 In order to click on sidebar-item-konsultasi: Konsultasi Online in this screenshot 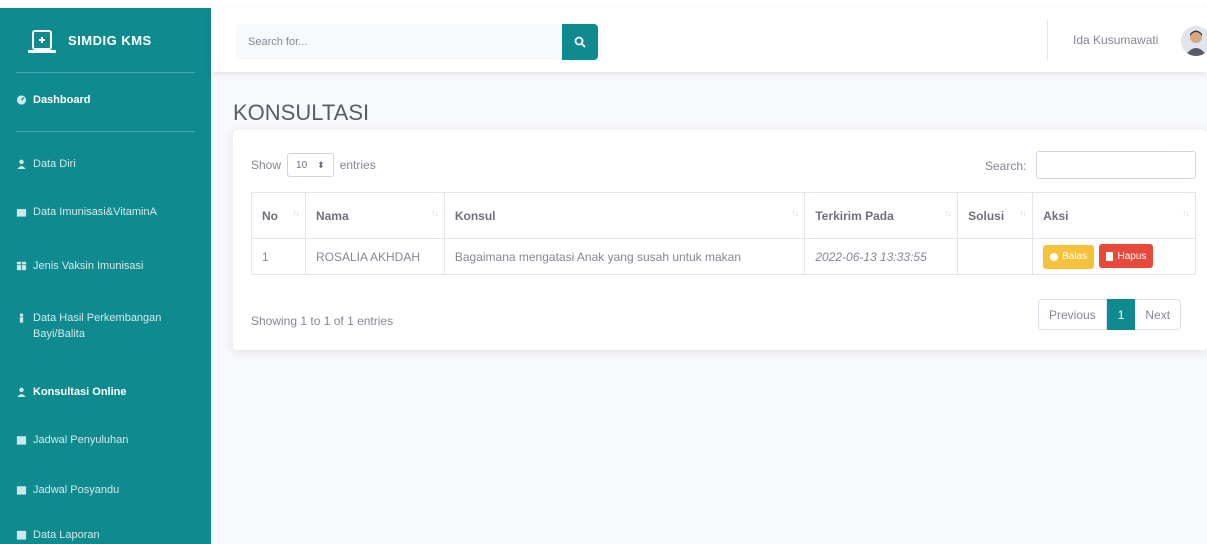, I will do `click(71, 392)`.